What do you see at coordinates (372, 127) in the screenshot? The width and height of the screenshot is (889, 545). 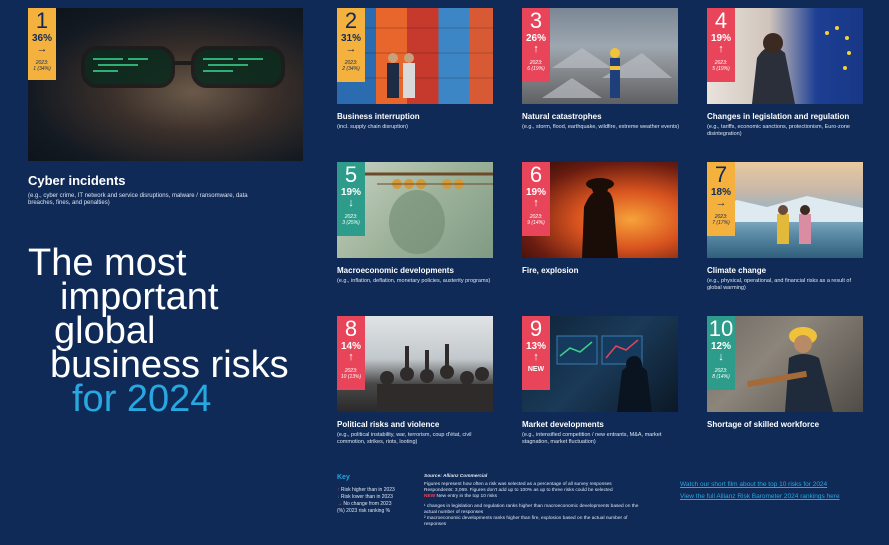 I see `risk-subtitle: (incl. supply chain disruption)` at bounding box center [372, 127].